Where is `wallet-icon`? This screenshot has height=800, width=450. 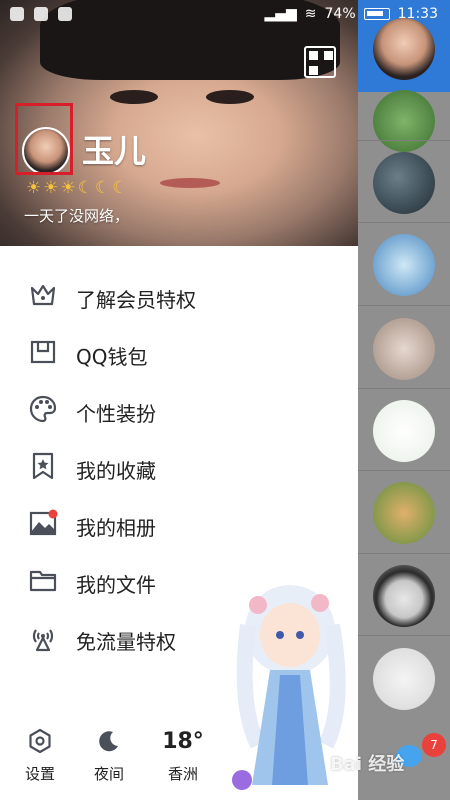
wallet-icon is located at coordinates (43, 352).